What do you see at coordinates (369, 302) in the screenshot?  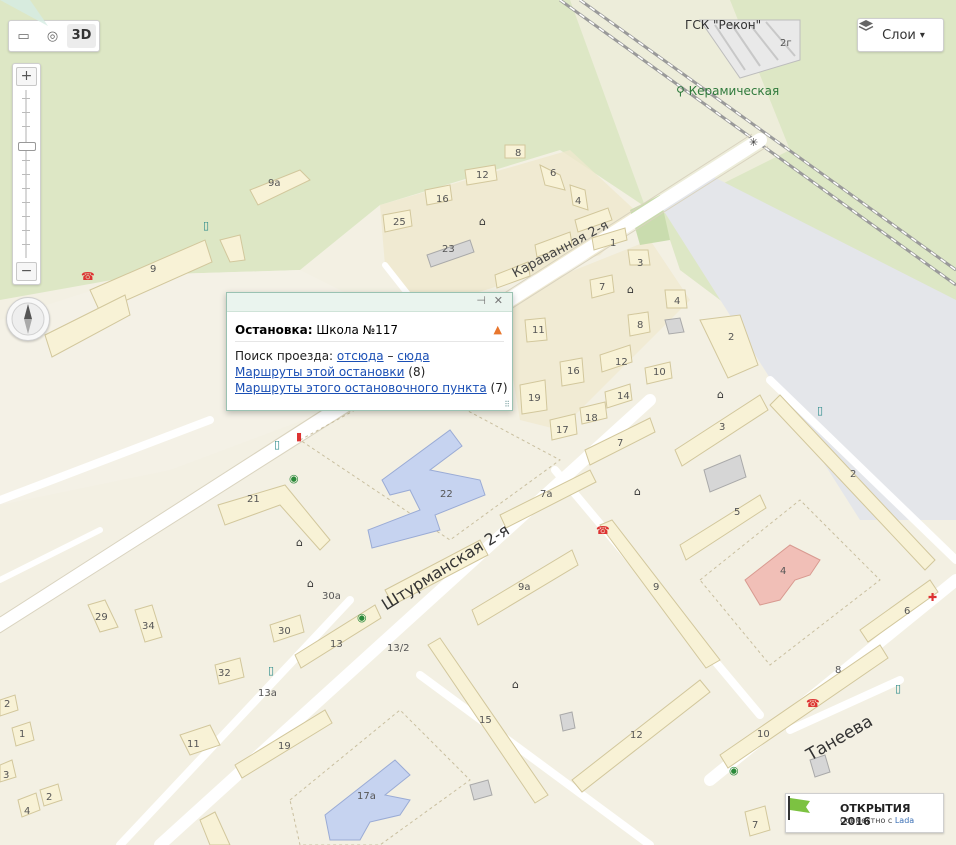 I see `popup-header: ⊣ ✕` at bounding box center [369, 302].